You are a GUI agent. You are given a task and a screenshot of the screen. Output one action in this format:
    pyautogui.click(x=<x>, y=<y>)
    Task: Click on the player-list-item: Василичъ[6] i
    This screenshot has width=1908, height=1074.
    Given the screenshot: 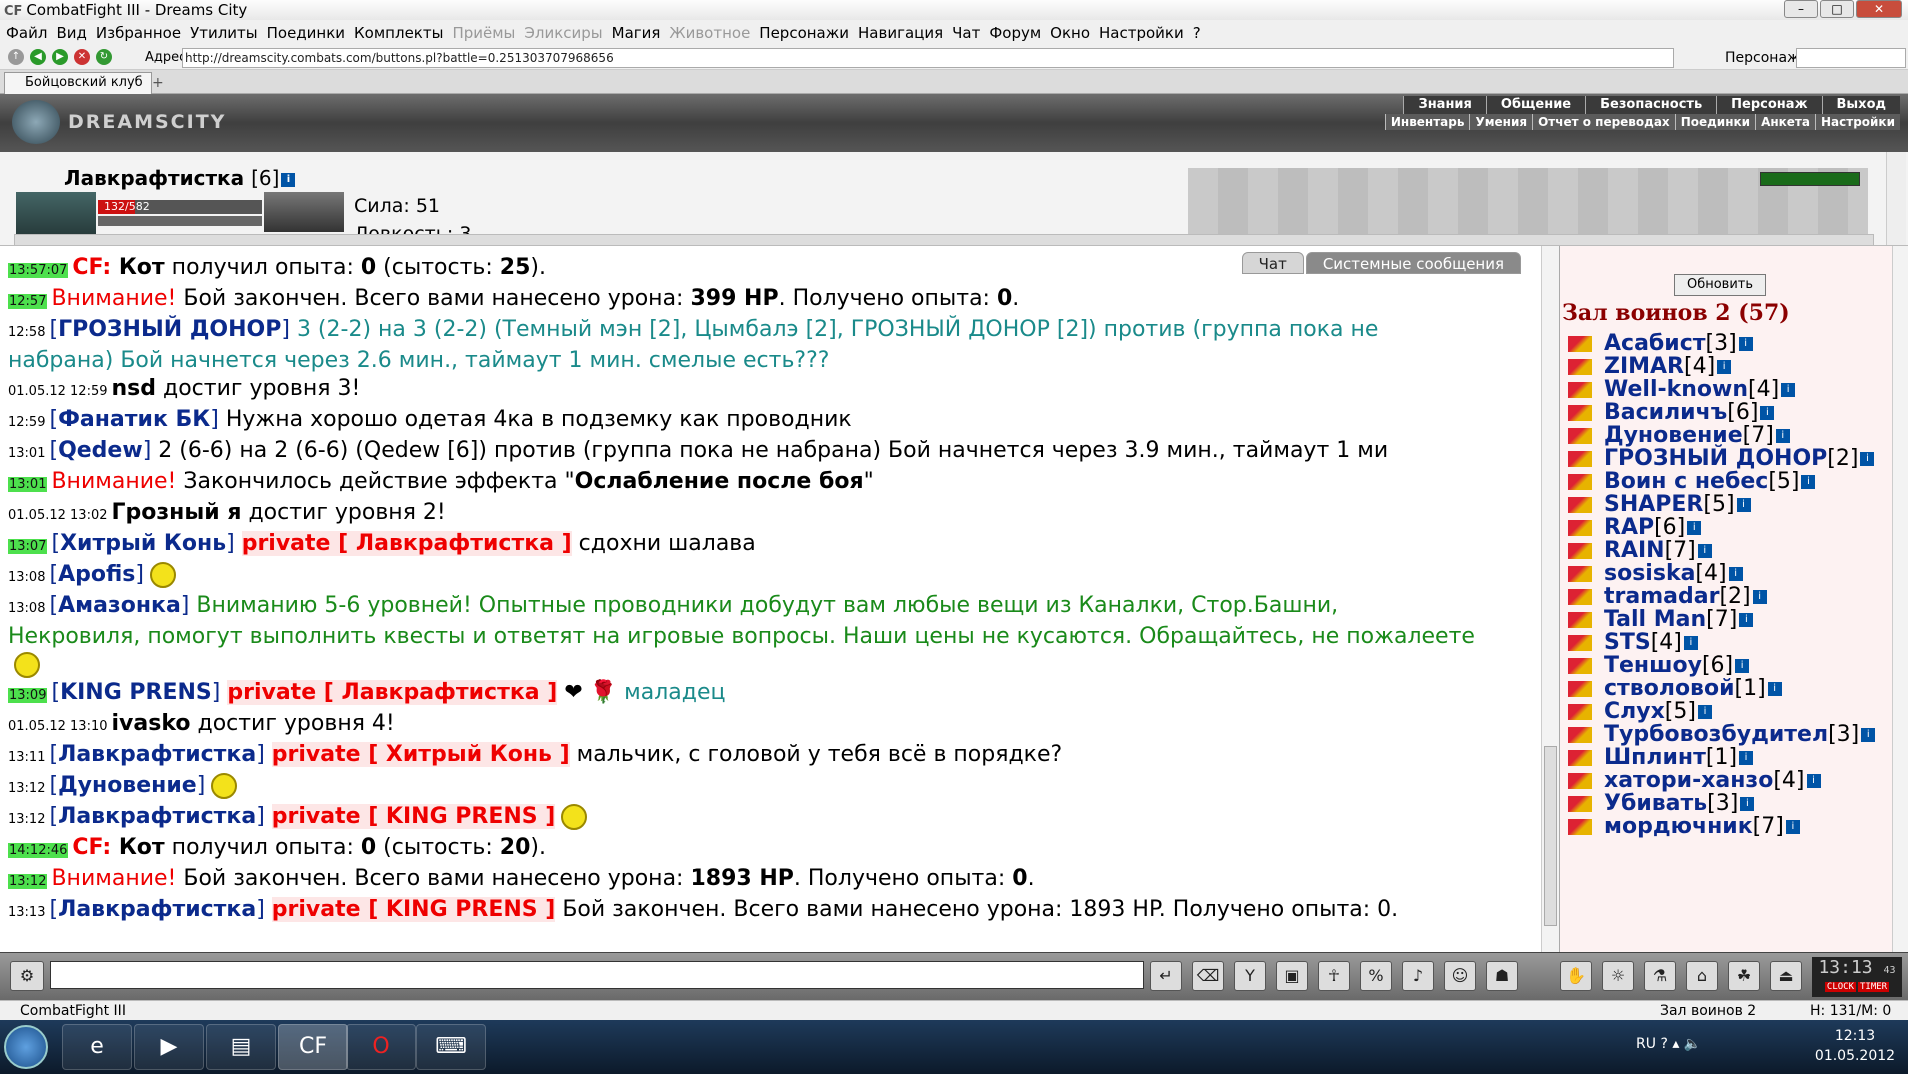 What is the action you would take?
    pyautogui.click(x=1728, y=412)
    